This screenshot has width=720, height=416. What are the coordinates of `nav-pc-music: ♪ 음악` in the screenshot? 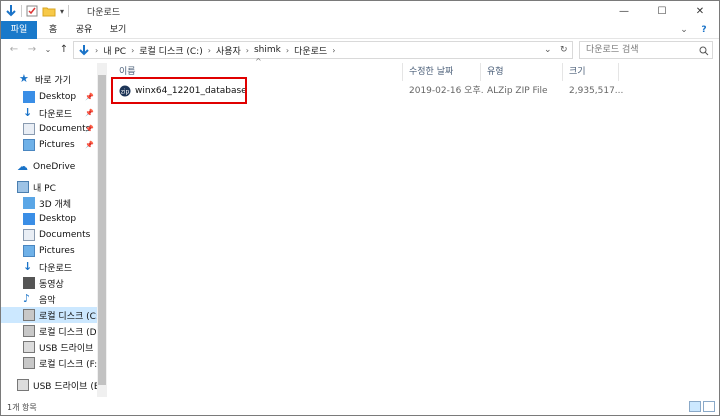 It's located at (49, 299).